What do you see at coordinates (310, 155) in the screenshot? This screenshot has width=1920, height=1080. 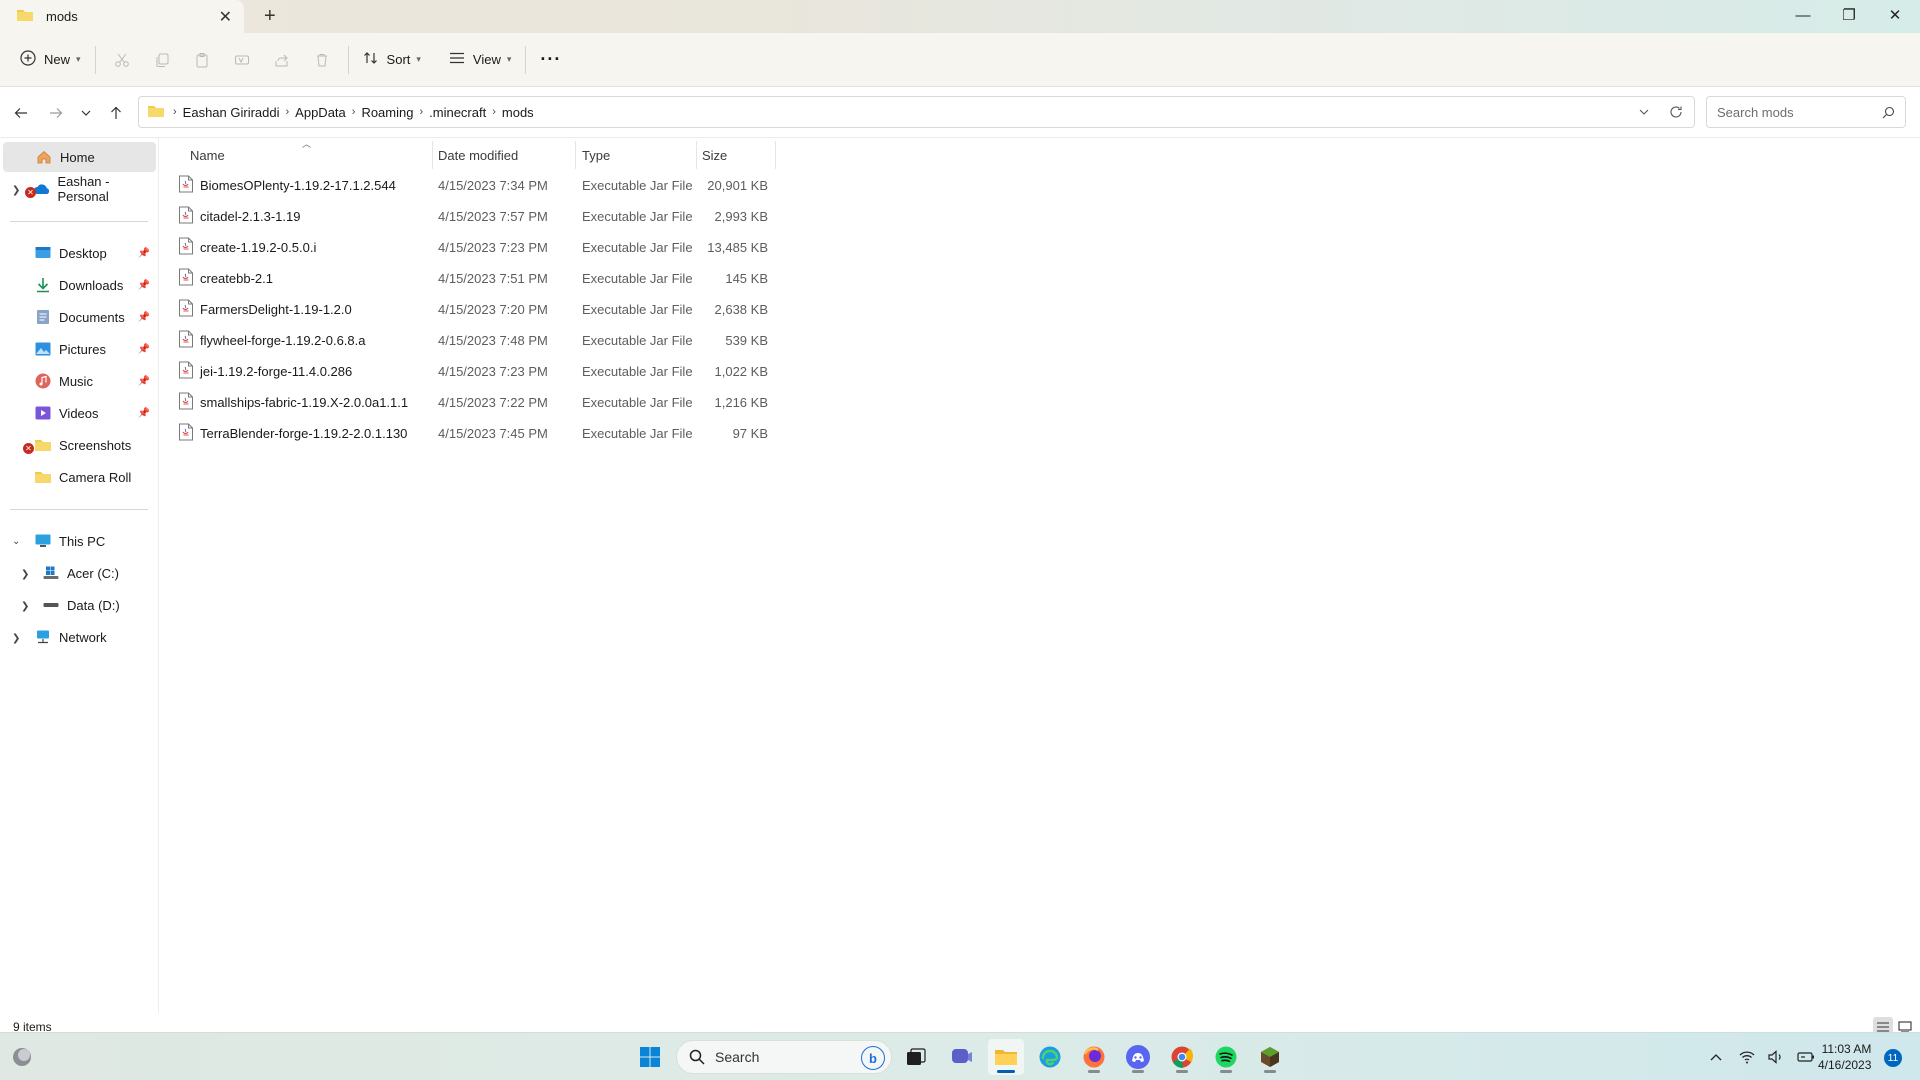 I see `column-header-name: Name` at bounding box center [310, 155].